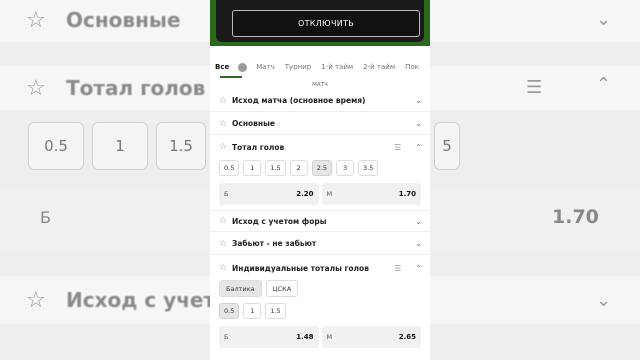 The width and height of the screenshot is (640, 360). Describe the element at coordinates (299, 100) in the screenshot. I see `market-title: Исход матча (основное время)` at that location.